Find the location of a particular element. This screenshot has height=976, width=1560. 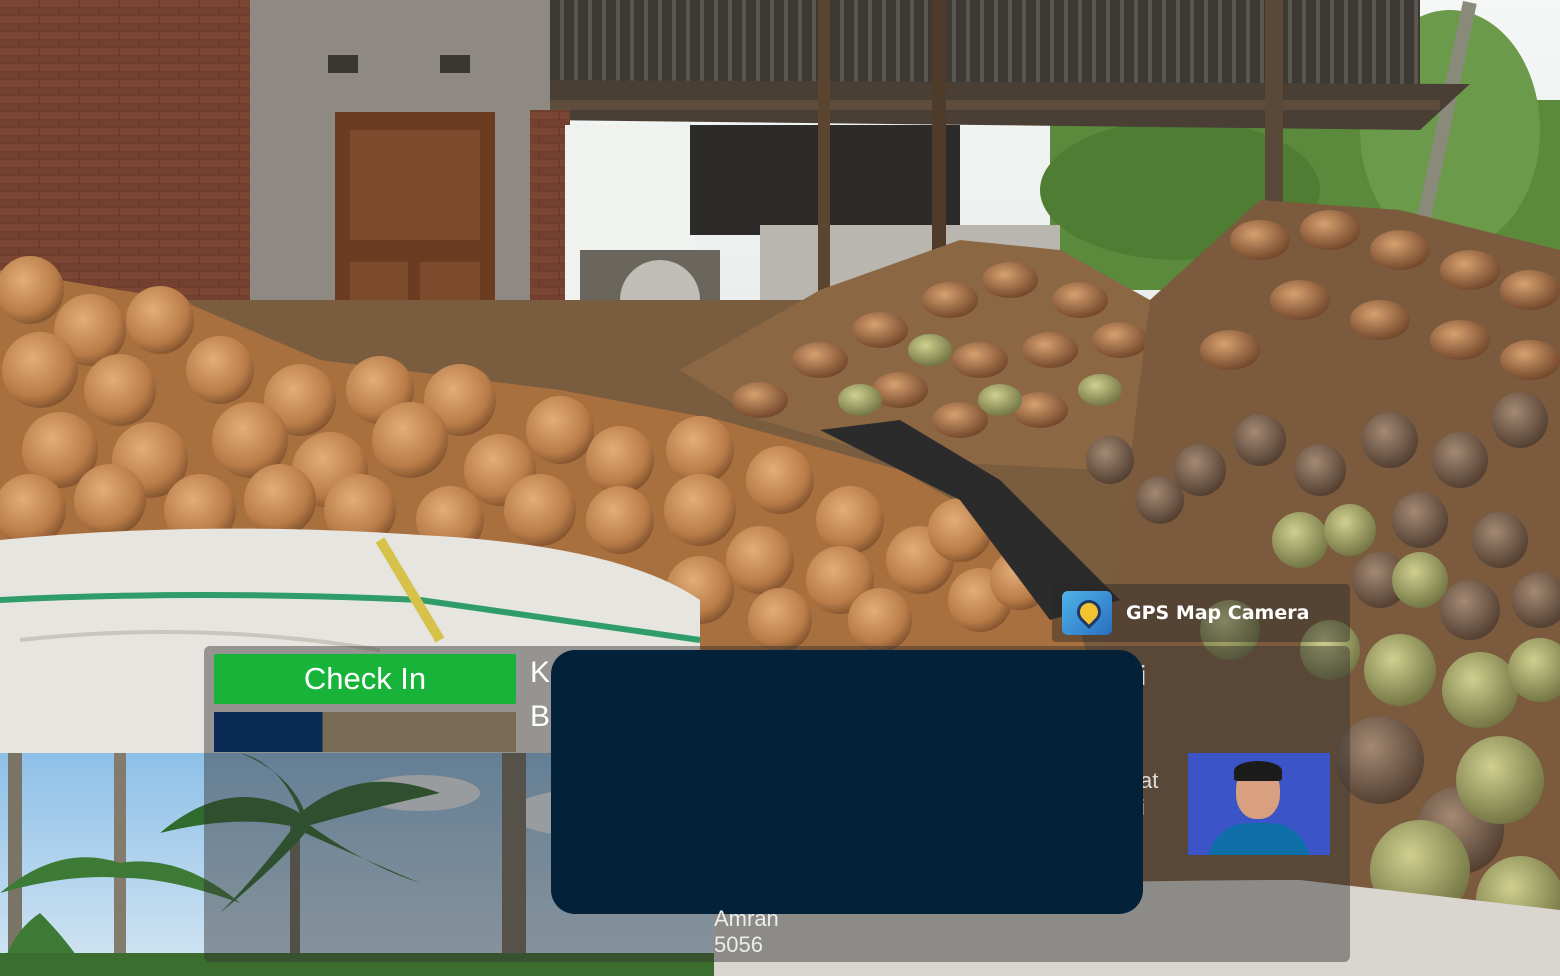

info-line-2: B is located at coordinates (540, 716).